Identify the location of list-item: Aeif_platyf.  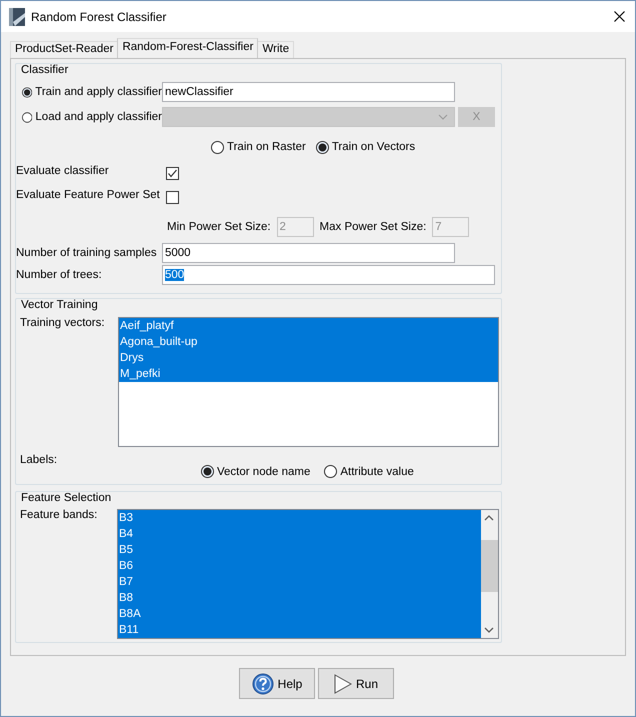
(308, 326).